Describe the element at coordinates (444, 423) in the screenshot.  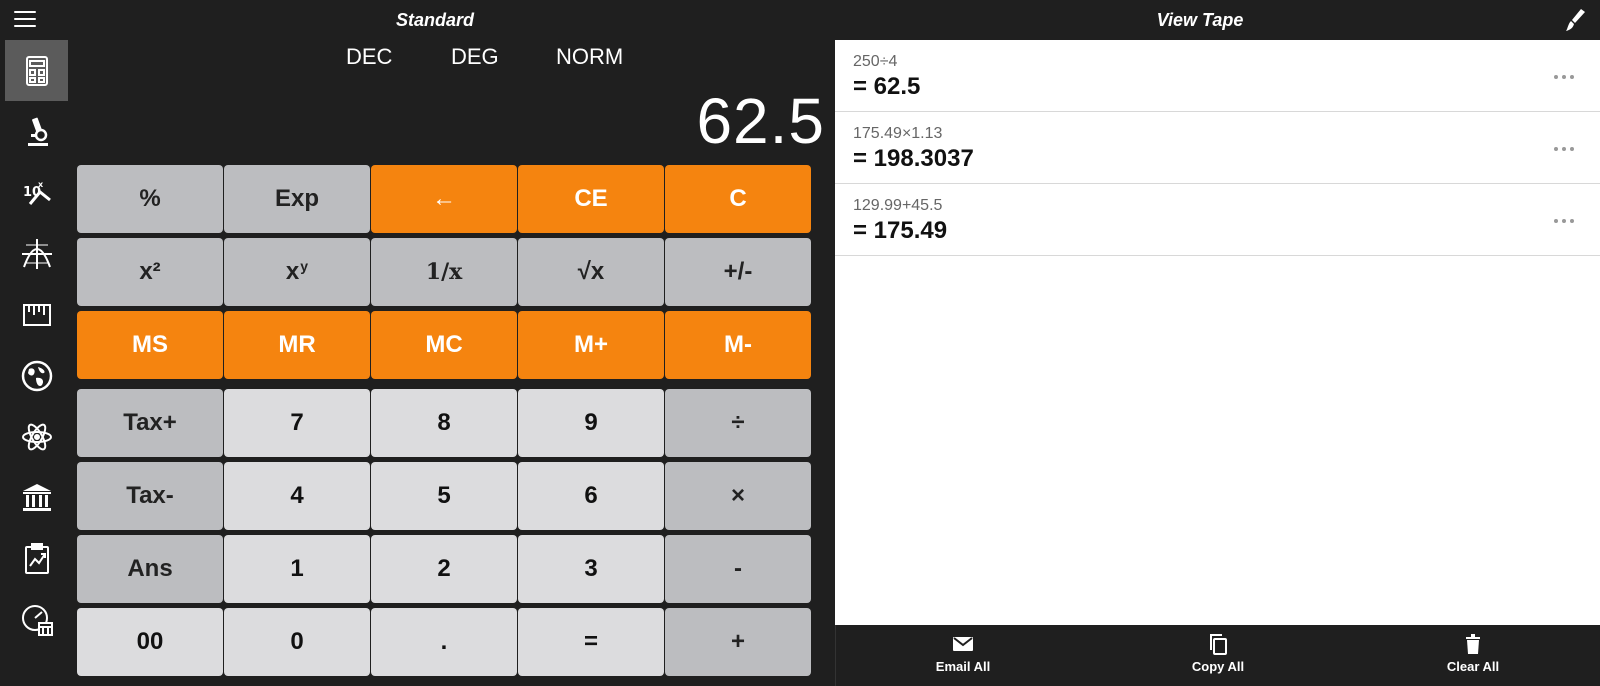
I see `digit-8-button: 8` at that location.